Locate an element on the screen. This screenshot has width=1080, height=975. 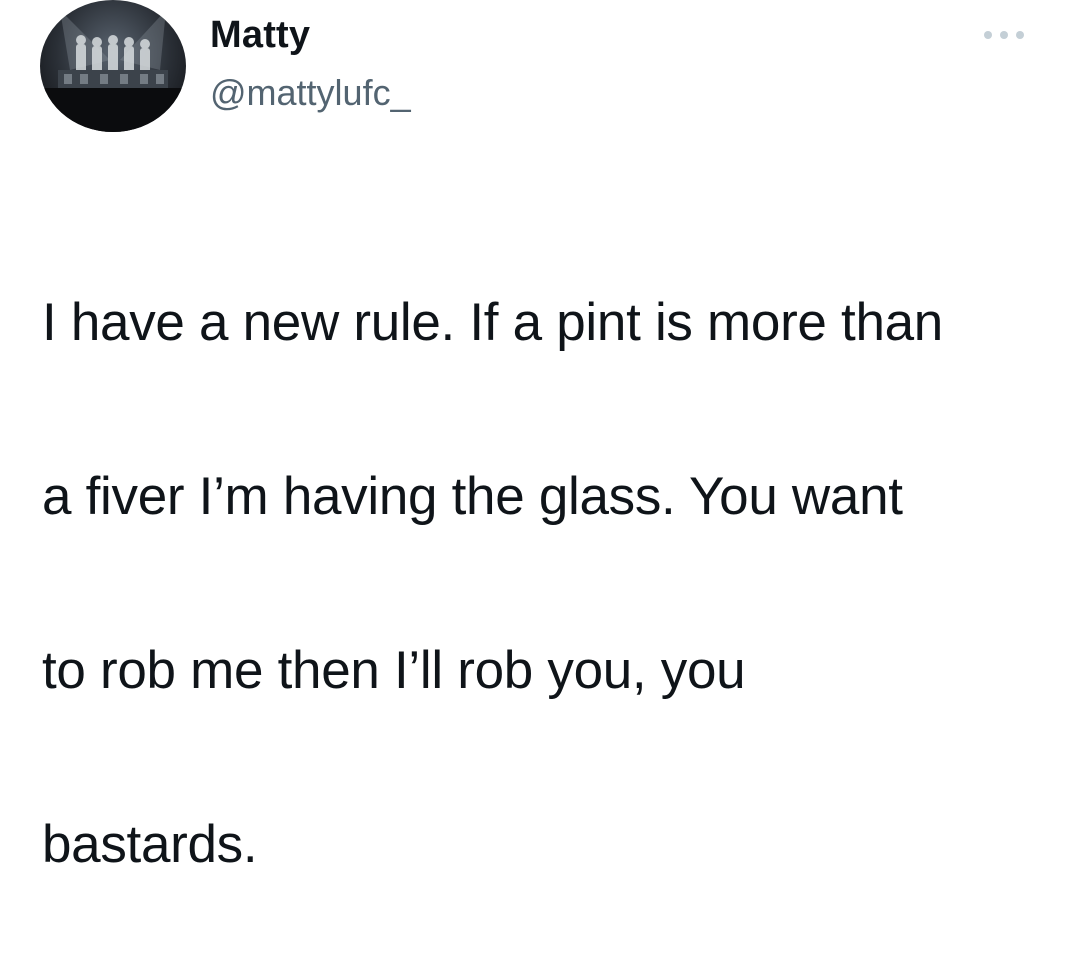
tweet-text-line: a fiver I’m having the glass. You want is located at coordinates (472, 496).